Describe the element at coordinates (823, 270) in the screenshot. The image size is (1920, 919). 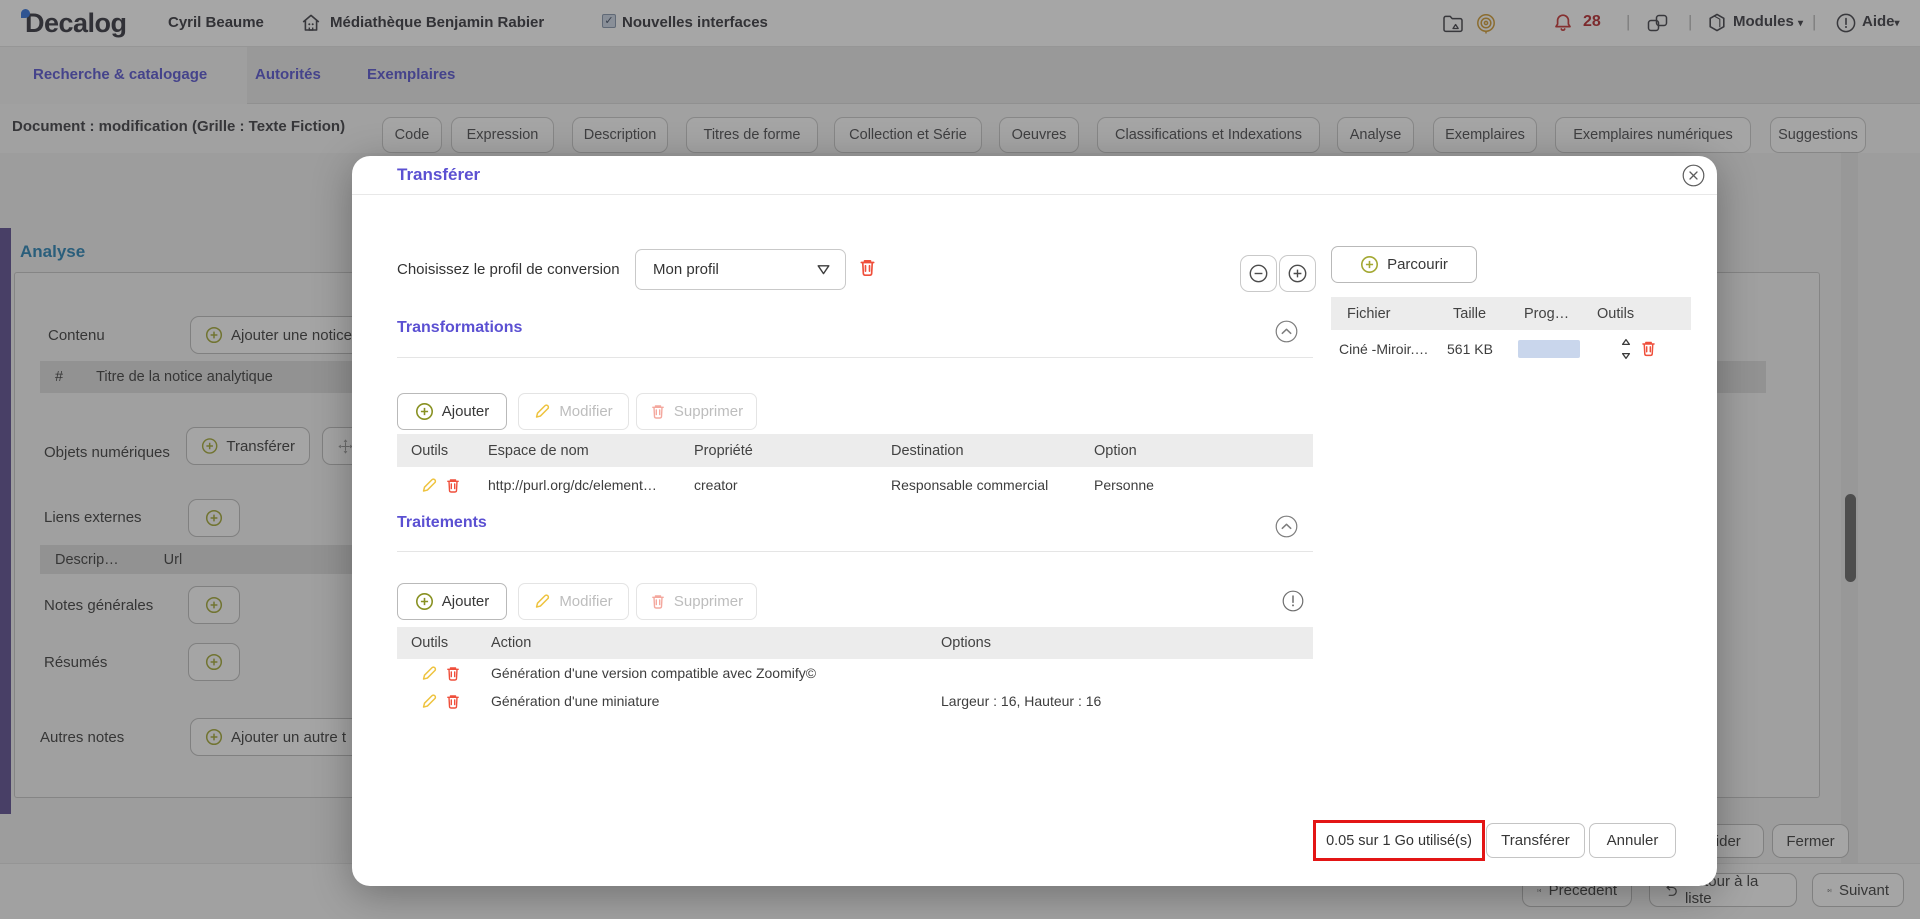
I see `dropdown-triangle-icon` at that location.